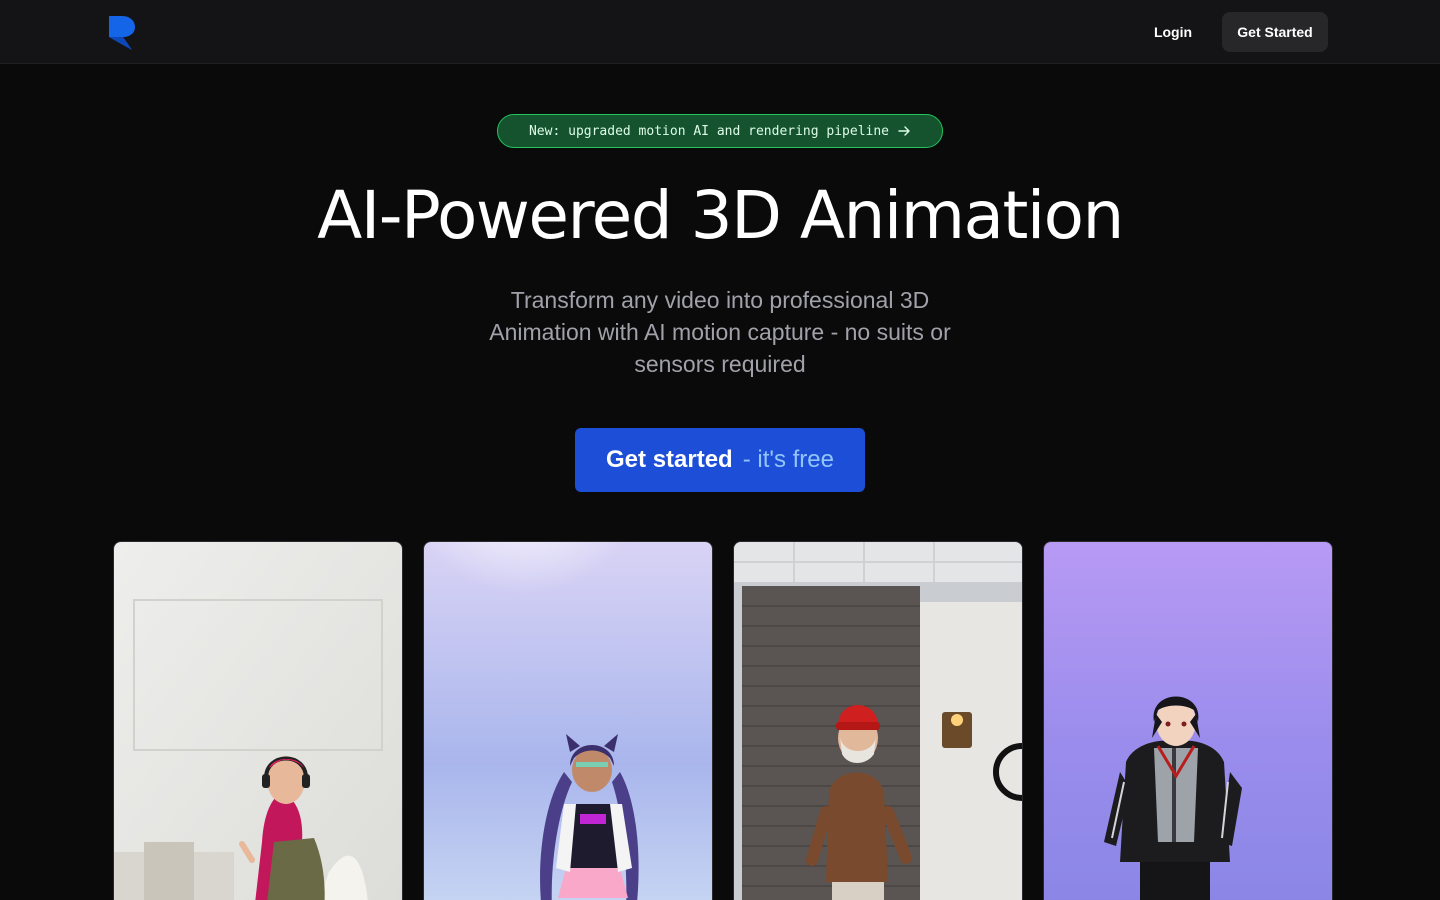 This screenshot has width=1440, height=900. Describe the element at coordinates (669, 459) in the screenshot. I see `cta-primary-text: Get started` at that location.